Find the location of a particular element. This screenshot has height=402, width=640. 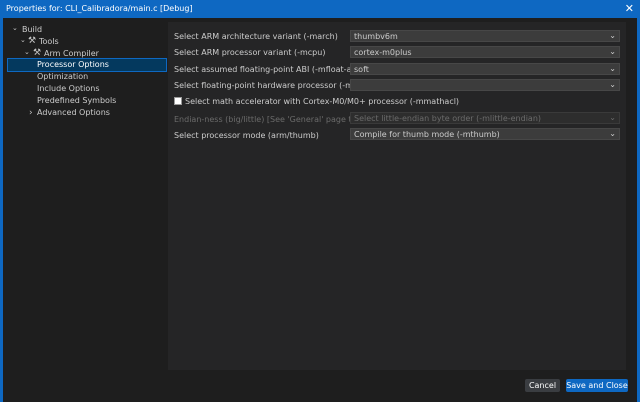

tree-item-label: Optimization is located at coordinates (63, 76).